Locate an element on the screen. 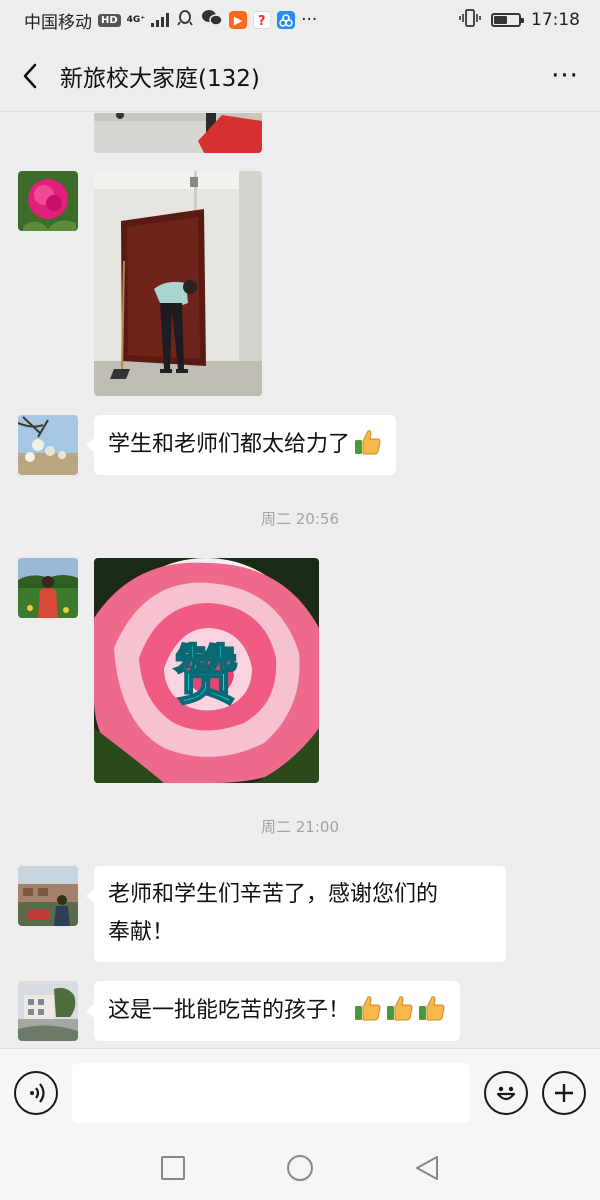 This screenshot has width=600, height=1200. message-text: 学生和老师们都太给力了 is located at coordinates (229, 444).